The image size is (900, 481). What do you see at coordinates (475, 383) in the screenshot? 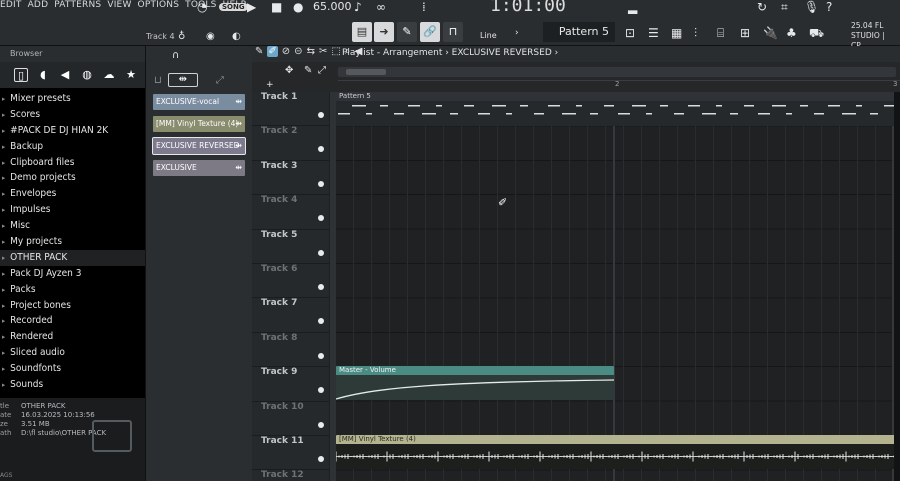
I see `automation-clip: Master - Volume` at bounding box center [475, 383].